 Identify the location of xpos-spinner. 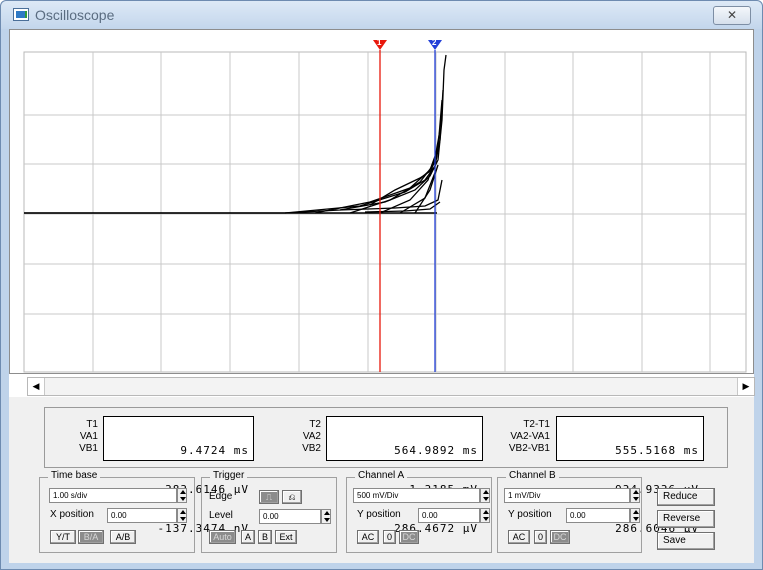
(182, 515).